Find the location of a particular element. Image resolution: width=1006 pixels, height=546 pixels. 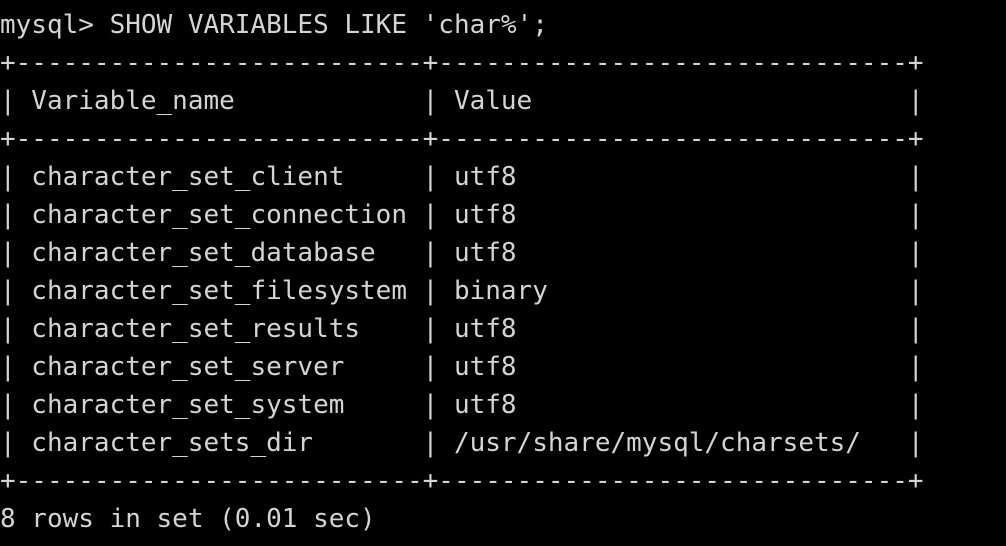

result-summary: 8 rows in set (0.01 sec) is located at coordinates (188, 519).